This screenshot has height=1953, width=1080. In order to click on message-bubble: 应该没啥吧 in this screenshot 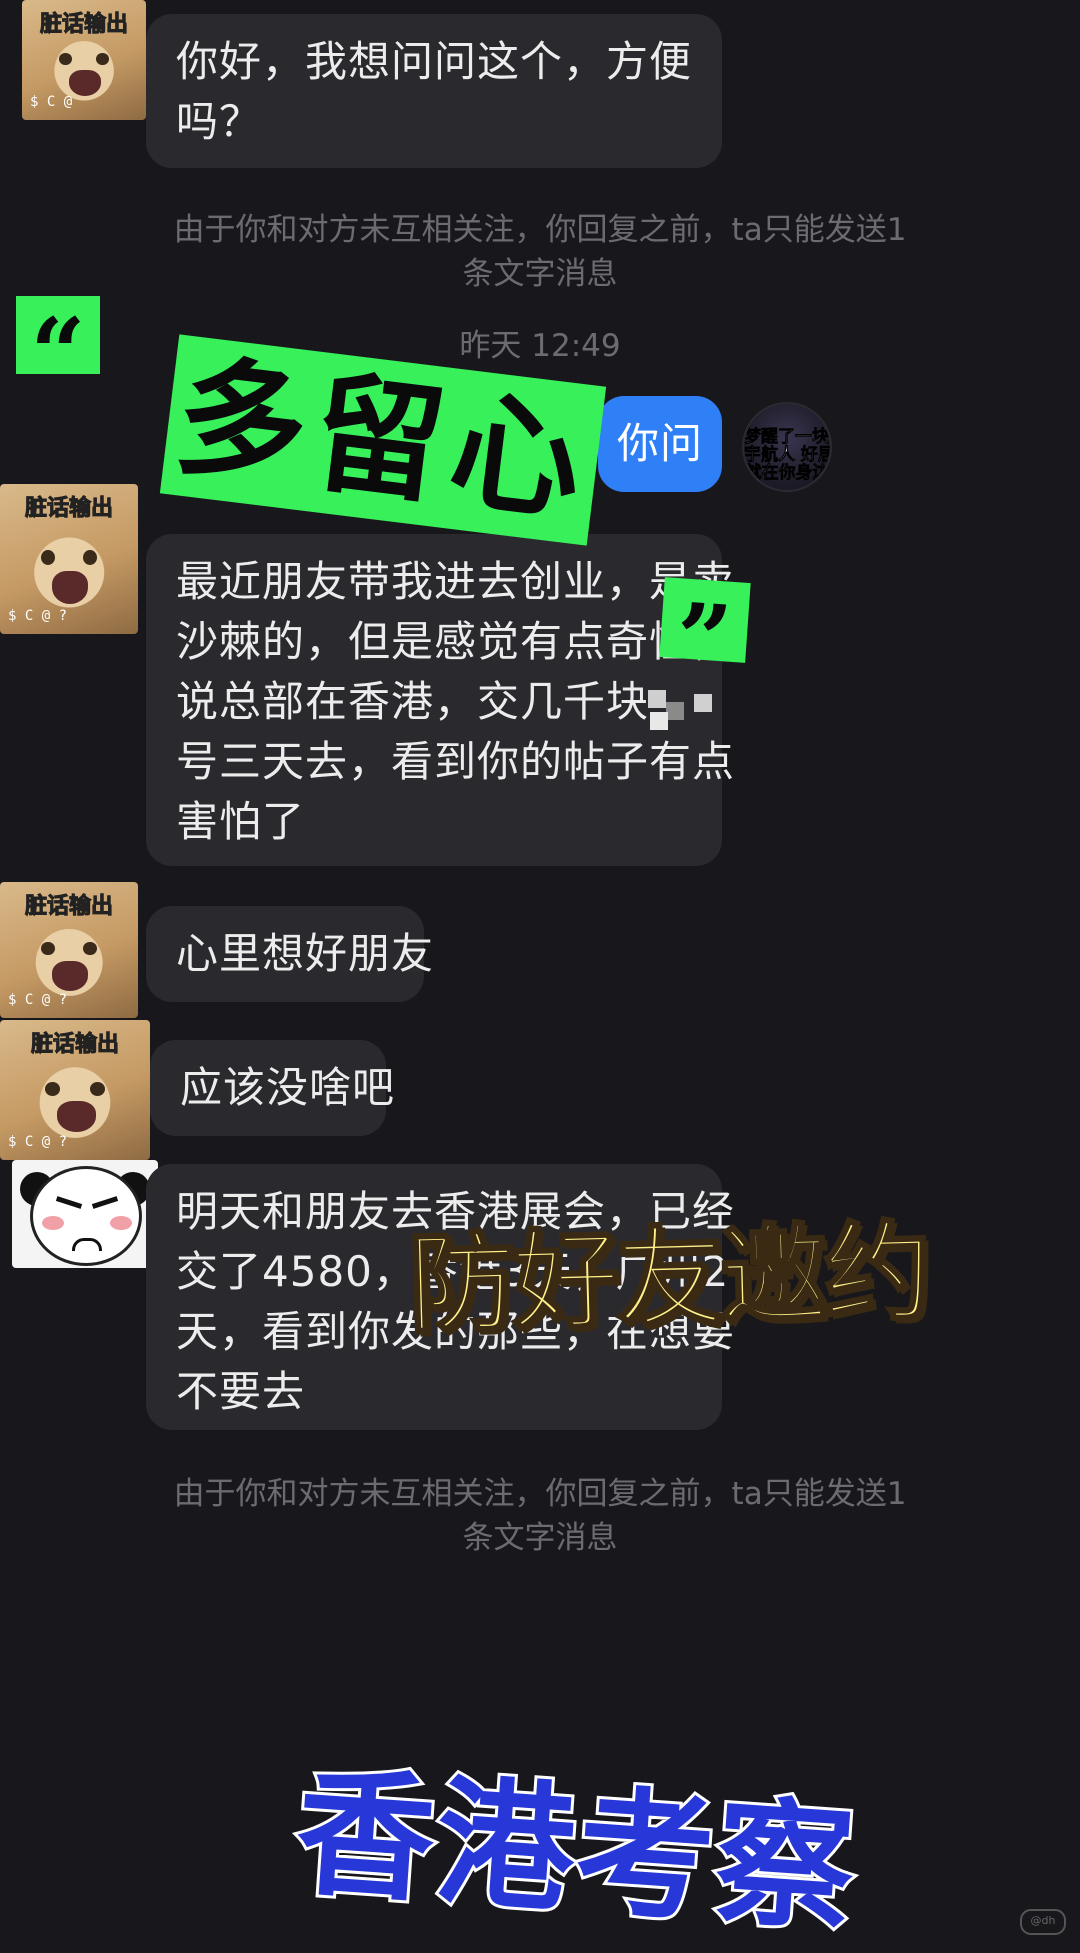, I will do `click(273, 1088)`.